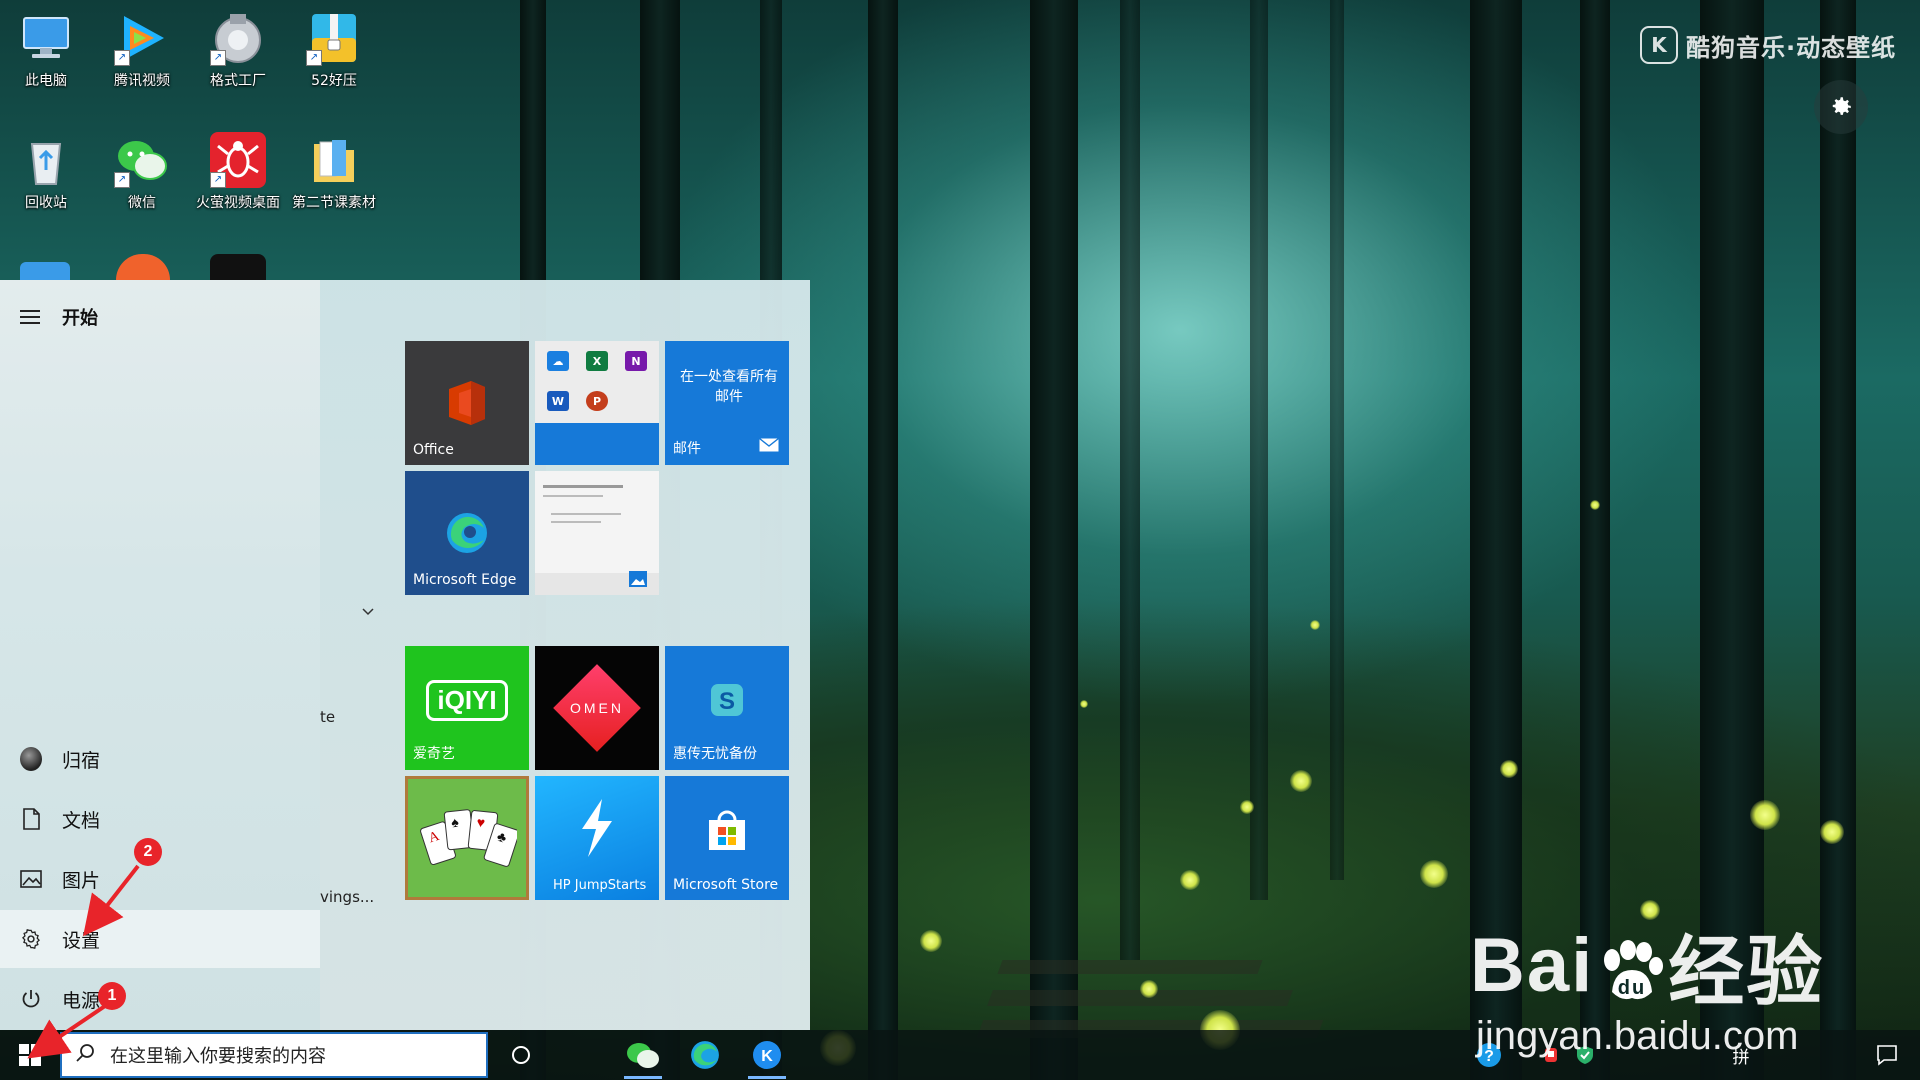 The image size is (1920, 1080). Describe the element at coordinates (597, 833) in the screenshot. I see `jumpstarts-icon` at that location.